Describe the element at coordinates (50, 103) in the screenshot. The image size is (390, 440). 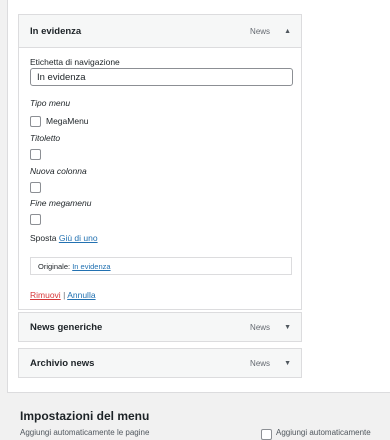
I see `menu-type-caption: Tipo menu` at that location.